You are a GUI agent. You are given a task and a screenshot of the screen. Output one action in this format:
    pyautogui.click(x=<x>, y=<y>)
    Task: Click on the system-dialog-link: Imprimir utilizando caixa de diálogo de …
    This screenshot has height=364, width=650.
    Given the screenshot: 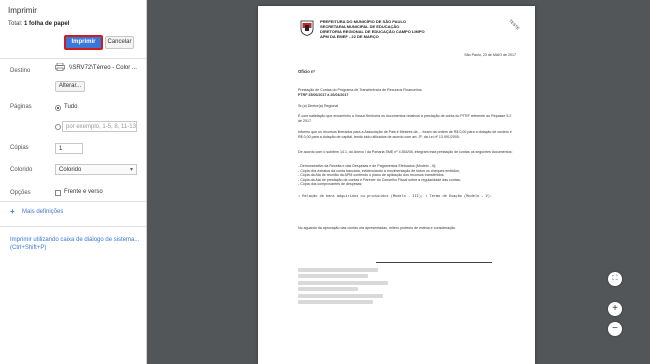 What is the action you would take?
    pyautogui.click(x=75, y=244)
    